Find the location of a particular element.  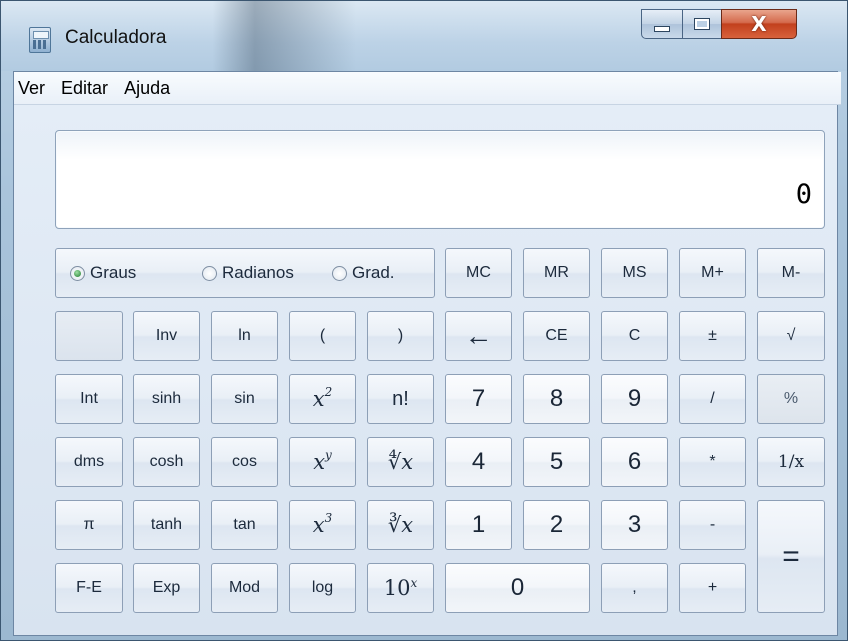

display: 0 is located at coordinates (440, 179).